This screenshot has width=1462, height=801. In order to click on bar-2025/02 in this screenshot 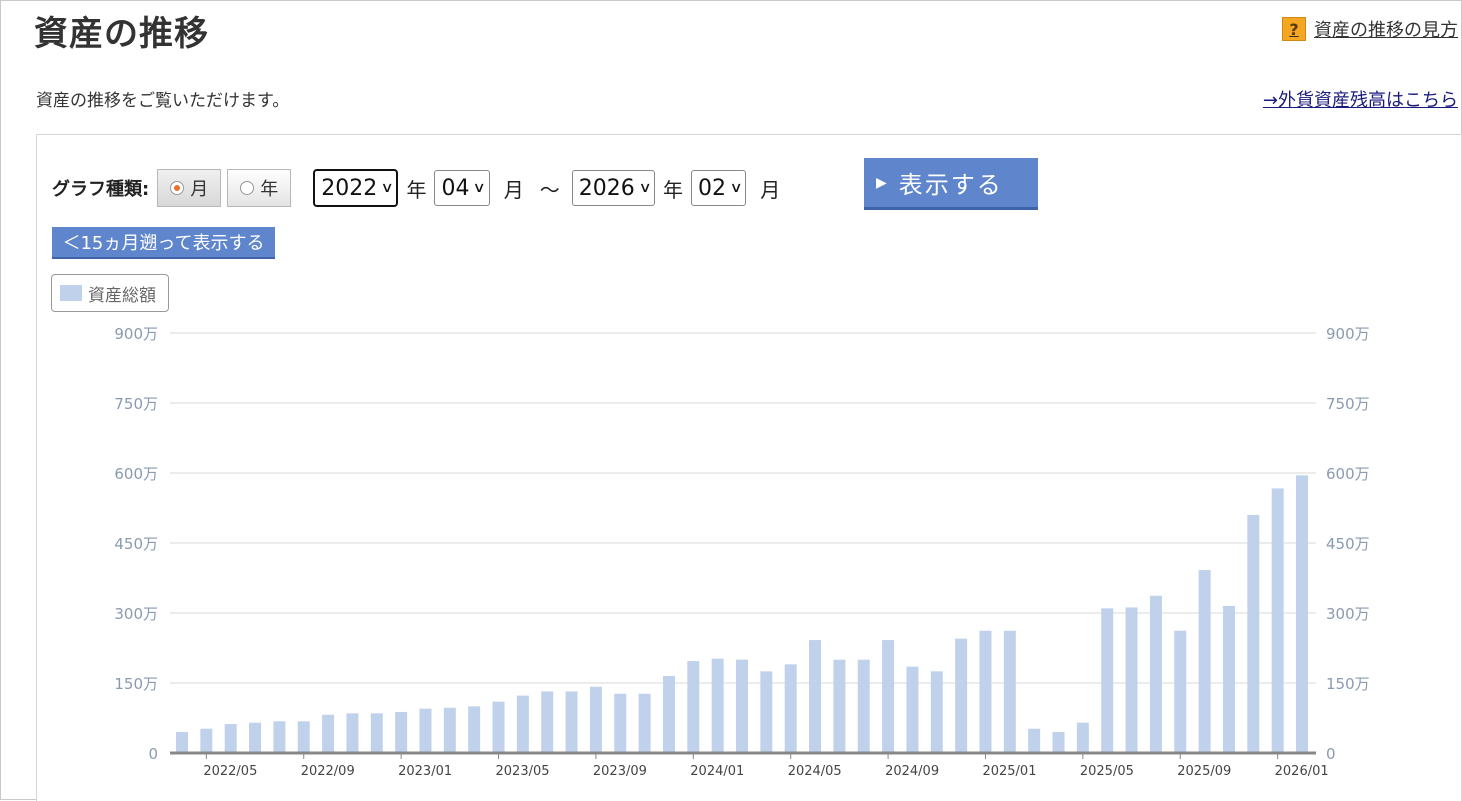, I will do `click(1009, 691)`.